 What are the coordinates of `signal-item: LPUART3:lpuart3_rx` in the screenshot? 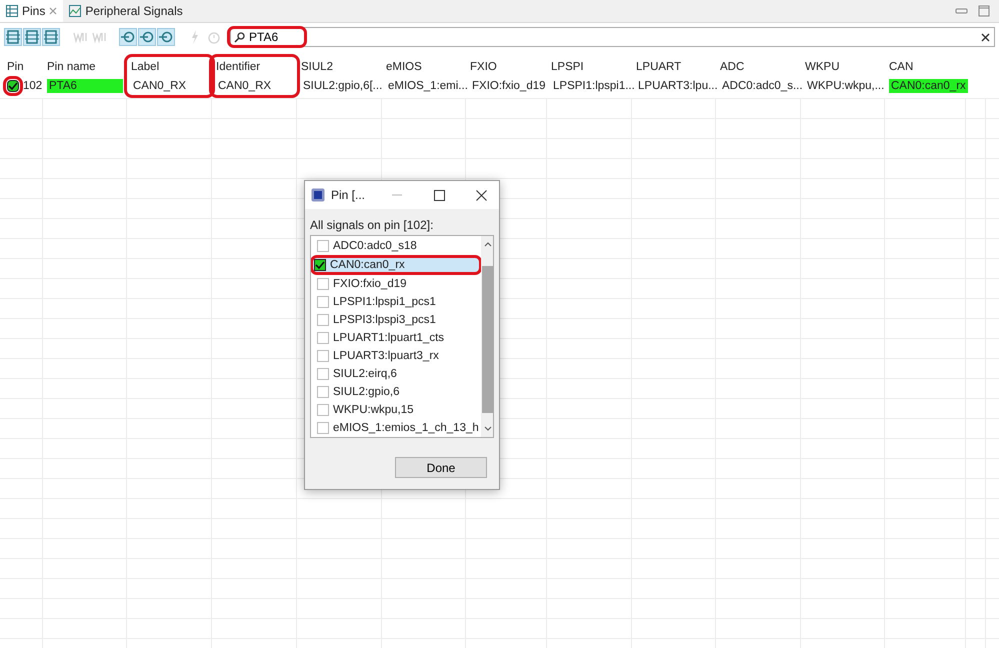 It's located at (396, 356).